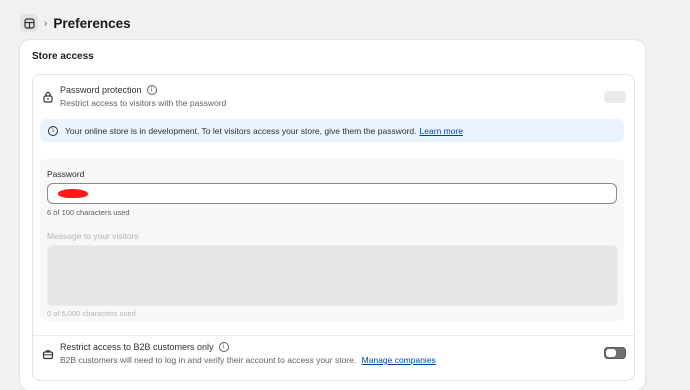 The image size is (690, 390). I want to click on manage-companies-link: Manage companies, so click(399, 360).